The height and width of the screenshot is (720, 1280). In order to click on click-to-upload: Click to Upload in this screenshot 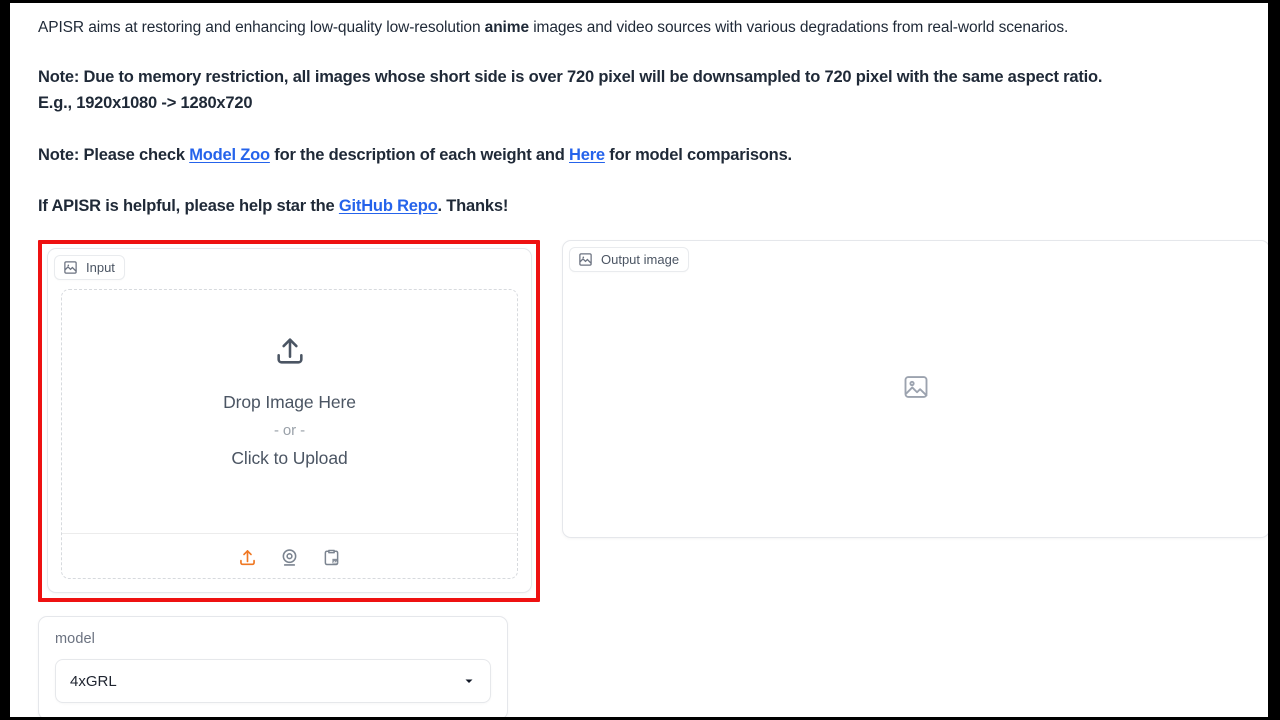, I will do `click(289, 458)`.